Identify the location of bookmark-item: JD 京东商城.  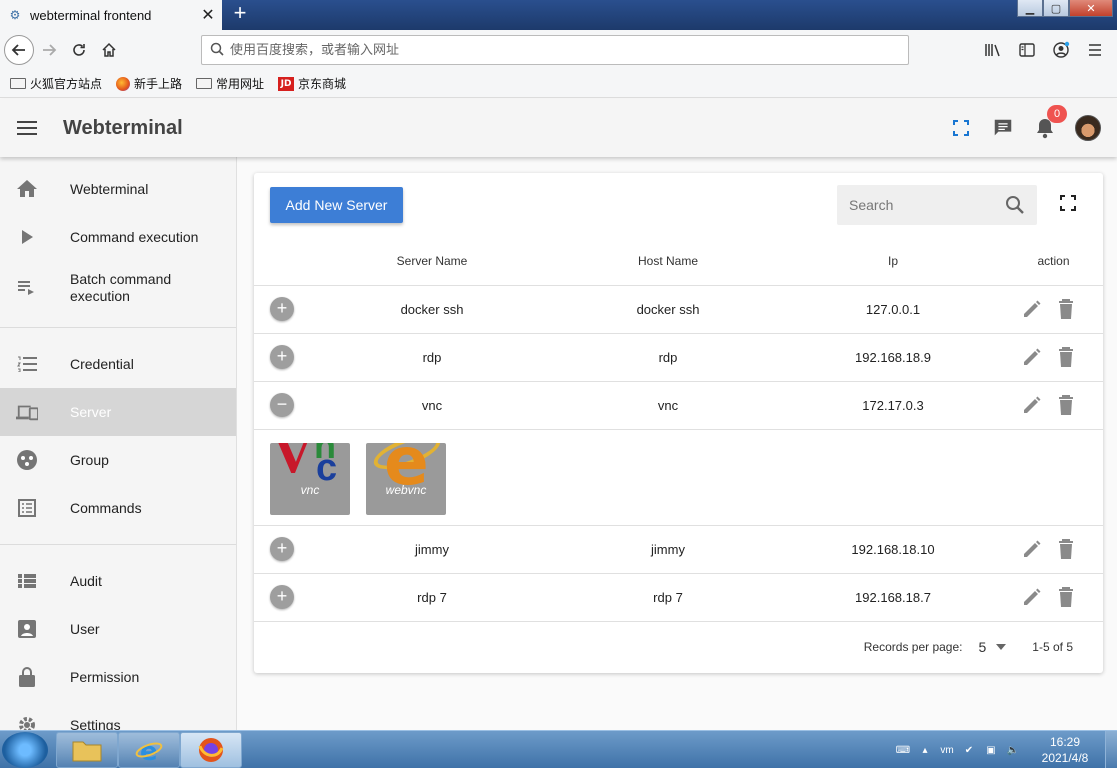
(312, 83).